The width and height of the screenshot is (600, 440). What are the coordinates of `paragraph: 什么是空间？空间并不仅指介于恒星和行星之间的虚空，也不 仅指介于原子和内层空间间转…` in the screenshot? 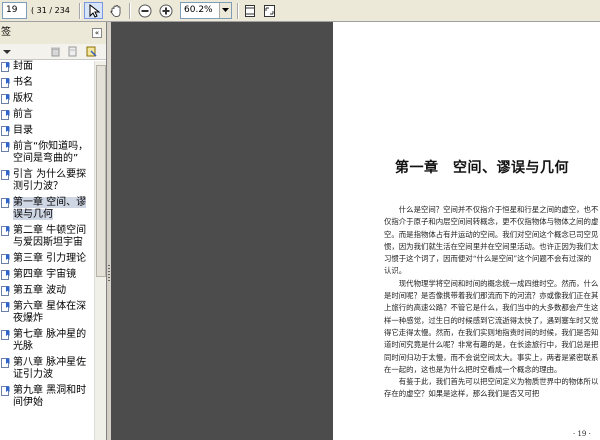 It's located at (491, 240).